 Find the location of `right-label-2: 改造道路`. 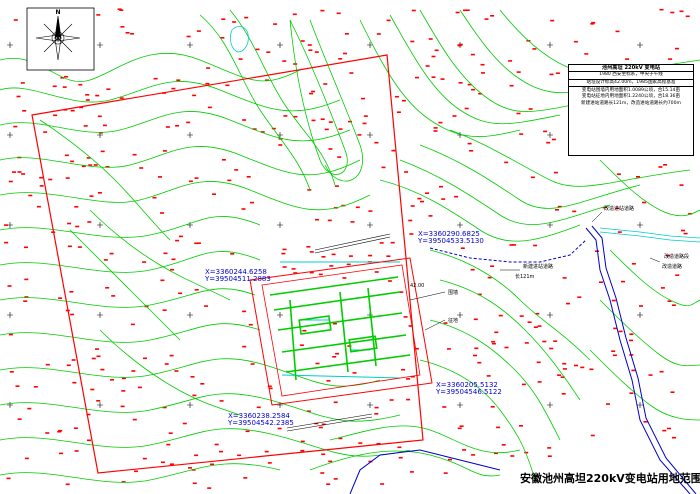

right-label-2: 改造道路 is located at coordinates (672, 266).